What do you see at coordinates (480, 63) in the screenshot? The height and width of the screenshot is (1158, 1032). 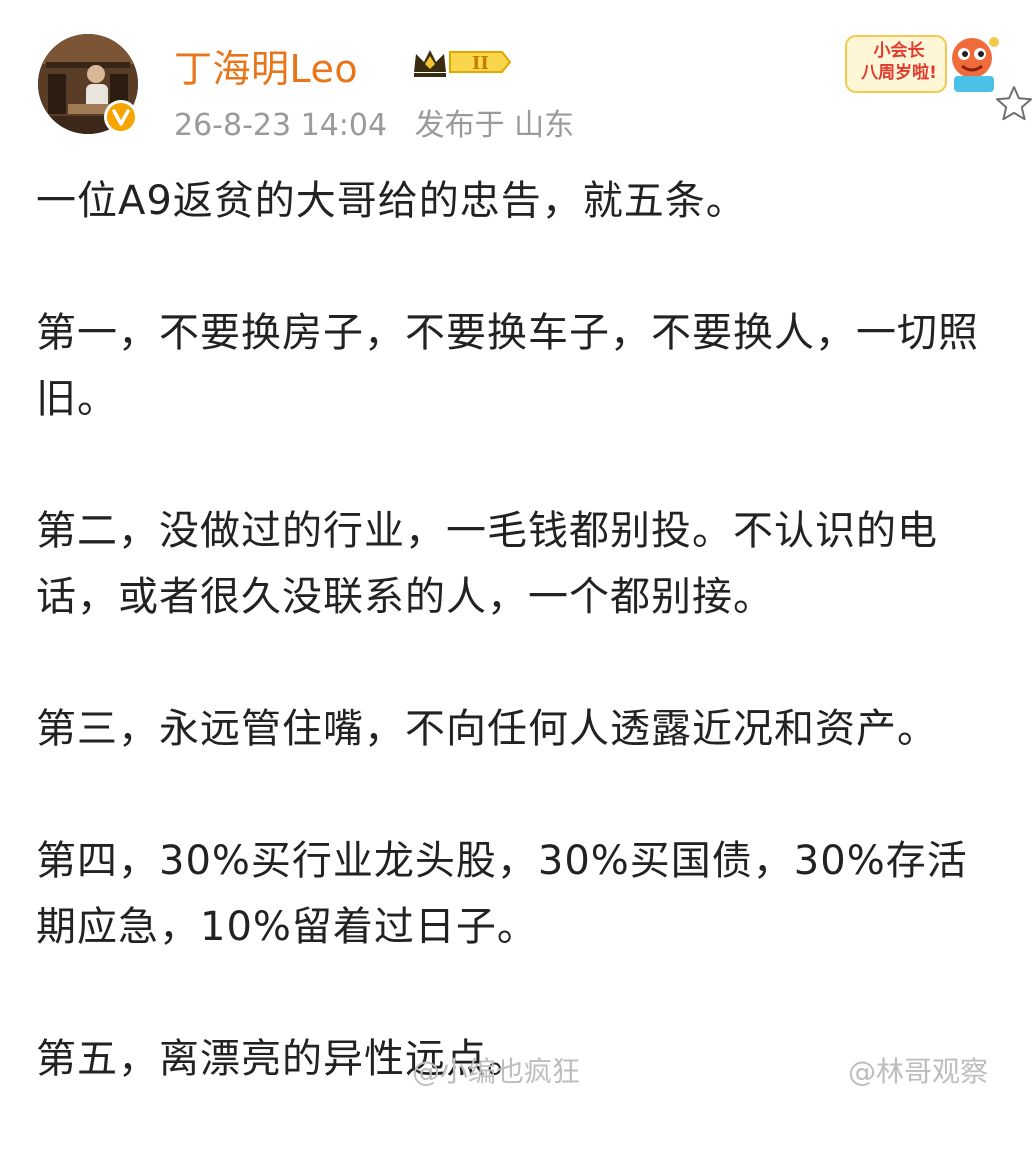 I see `vip-level-text: II` at bounding box center [480, 63].